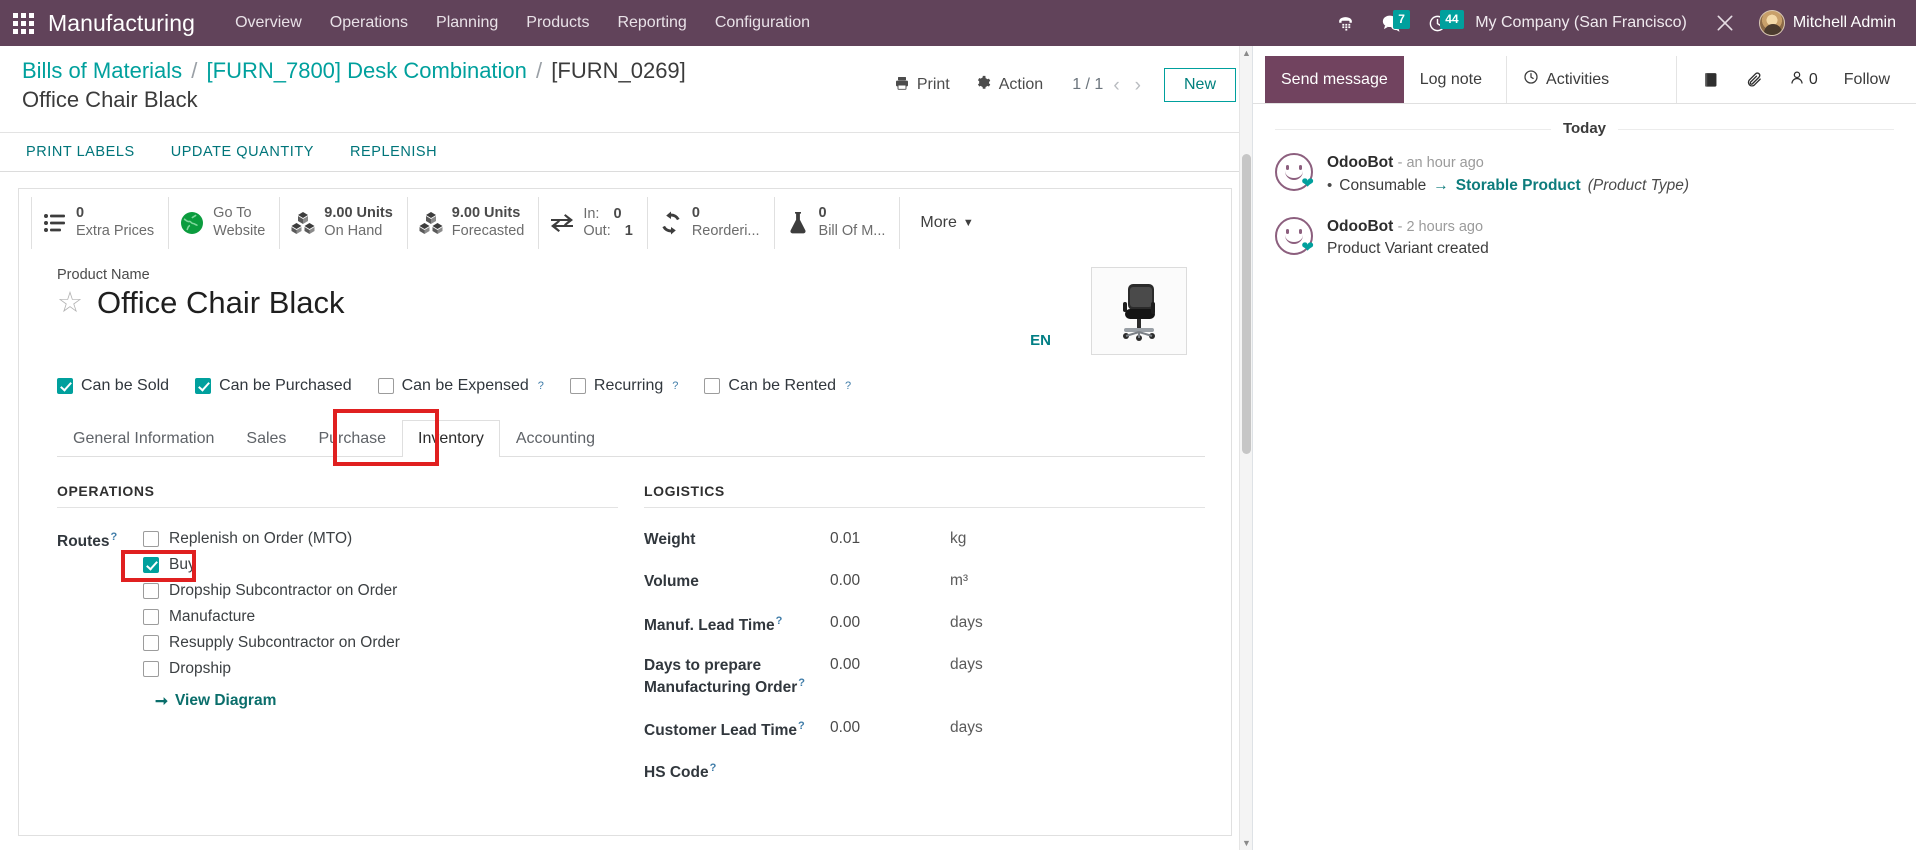 The width and height of the screenshot is (1916, 850). I want to click on view-diagram-link: ➞ View Diagram, so click(277, 701).